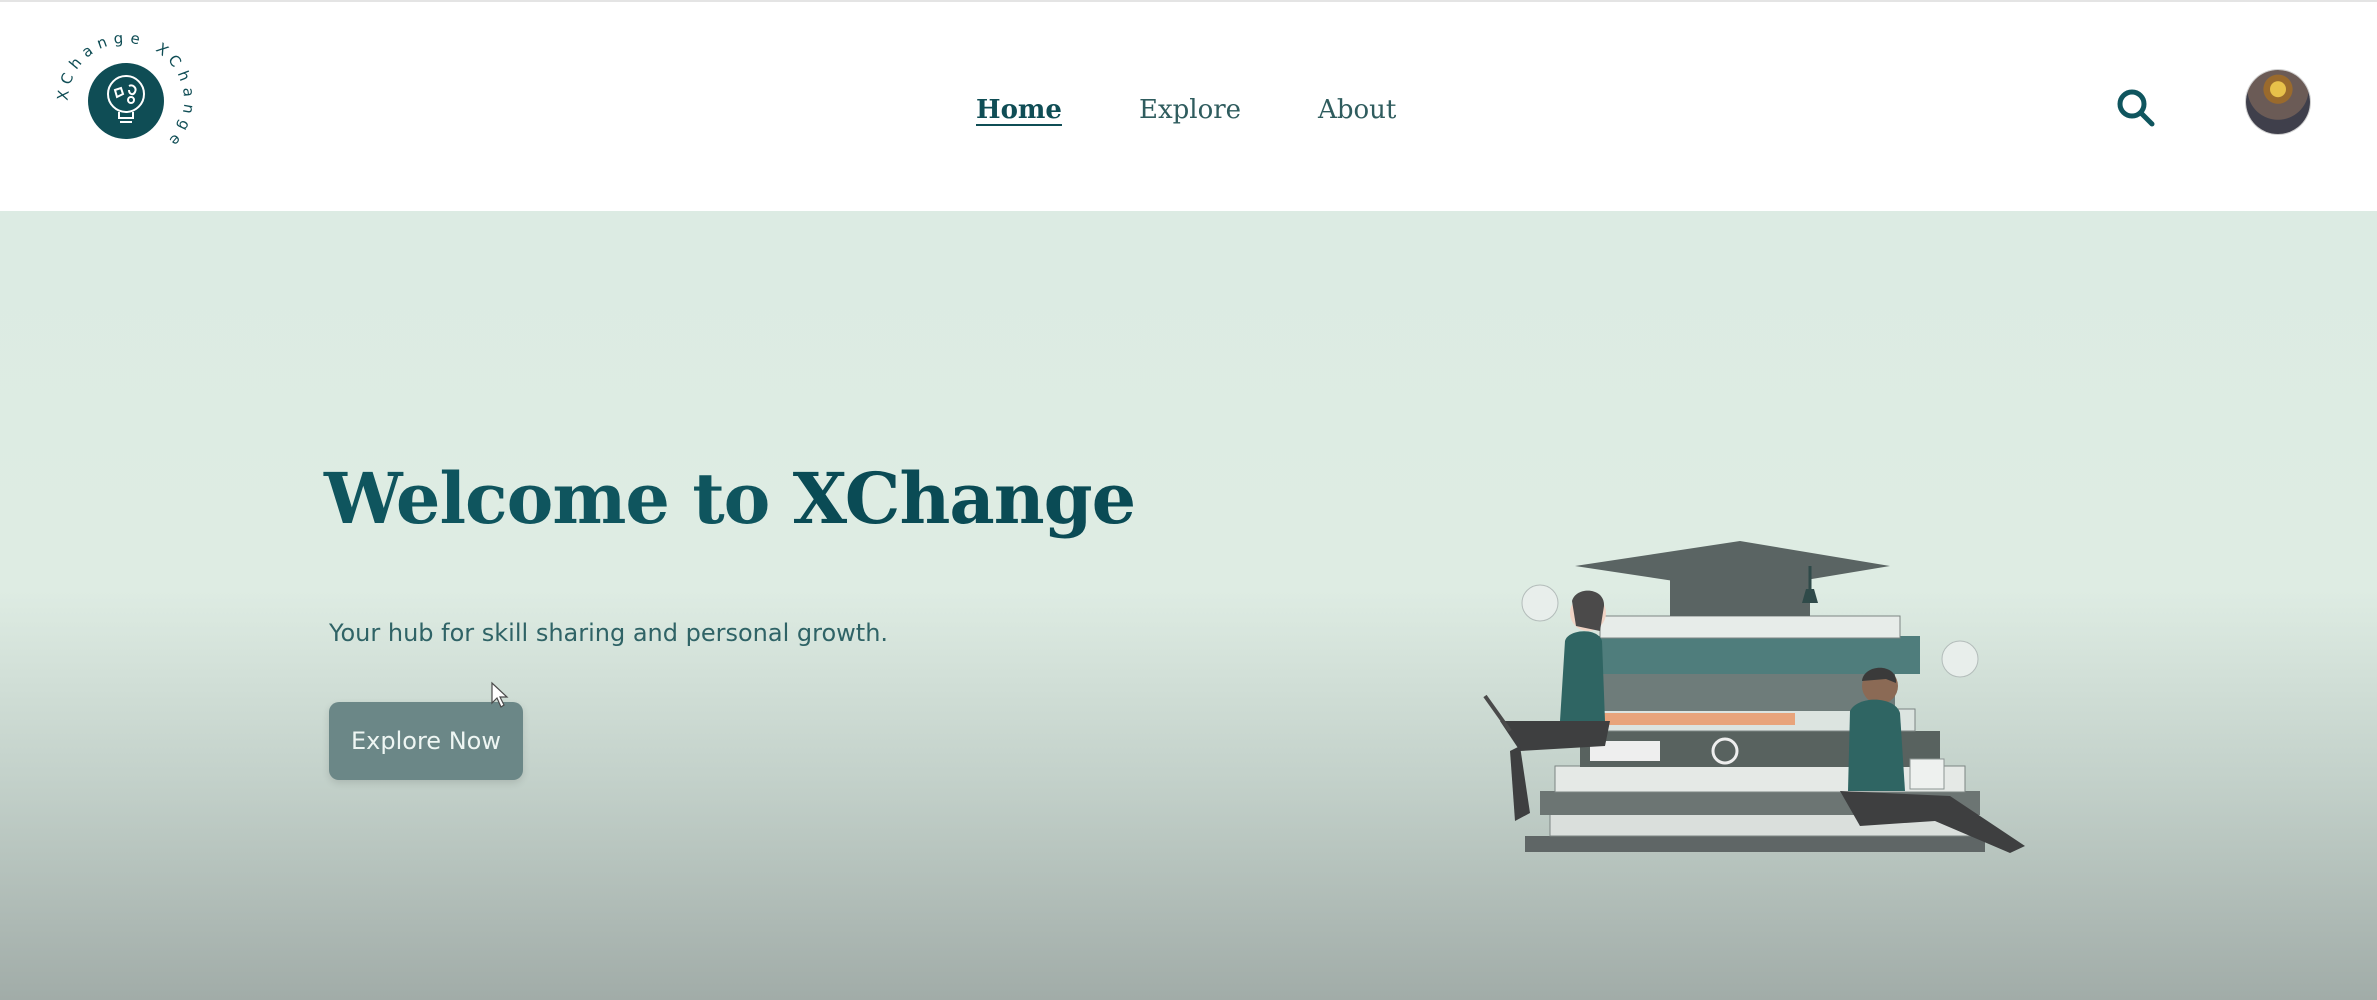 Image resolution: width=2377 pixels, height=1000 pixels. I want to click on main-nav: Home Explore About, so click(1224, 110).